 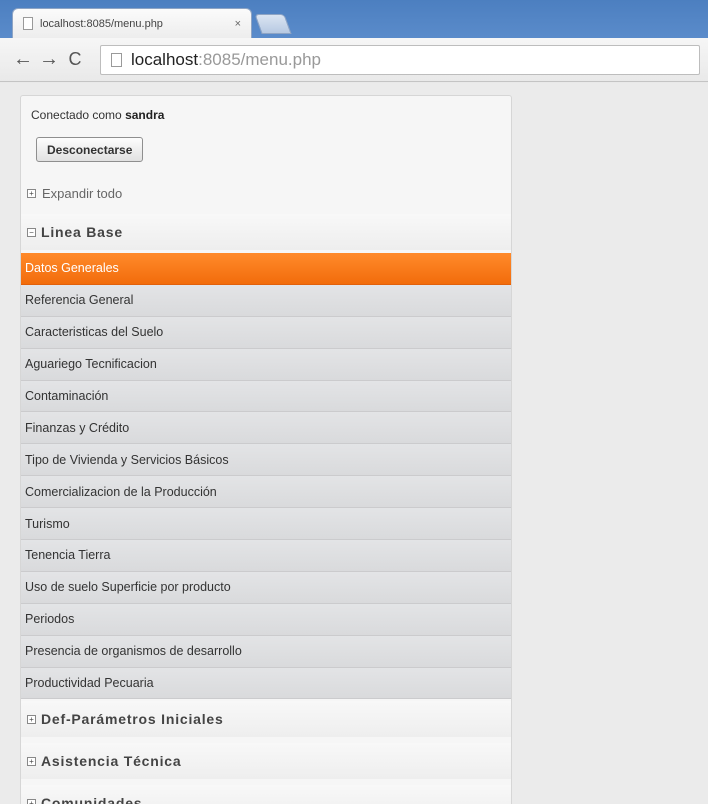 I want to click on group-label: Comunidades, so click(x=92, y=799).